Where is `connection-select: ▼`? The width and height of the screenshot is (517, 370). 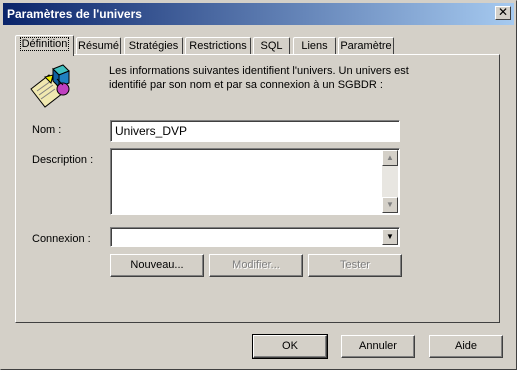
connection-select: ▼ is located at coordinates (255, 237).